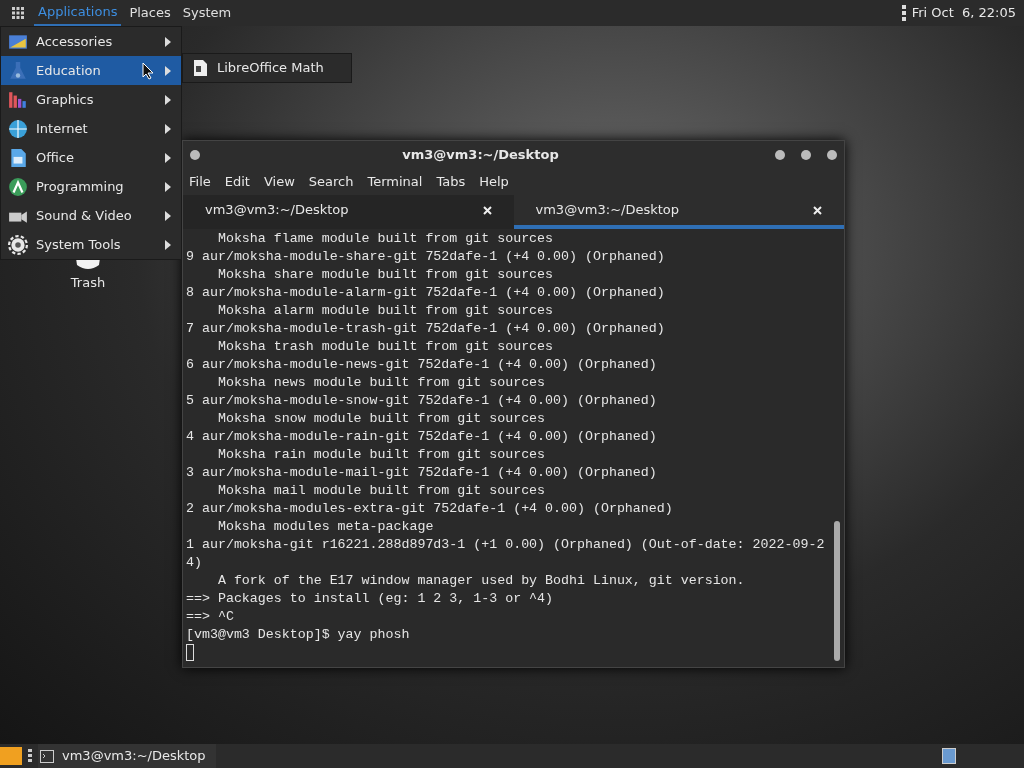 This screenshot has width=1024, height=768. Describe the element at coordinates (91, 215) in the screenshot. I see `menu-item: Sound & Video` at that location.